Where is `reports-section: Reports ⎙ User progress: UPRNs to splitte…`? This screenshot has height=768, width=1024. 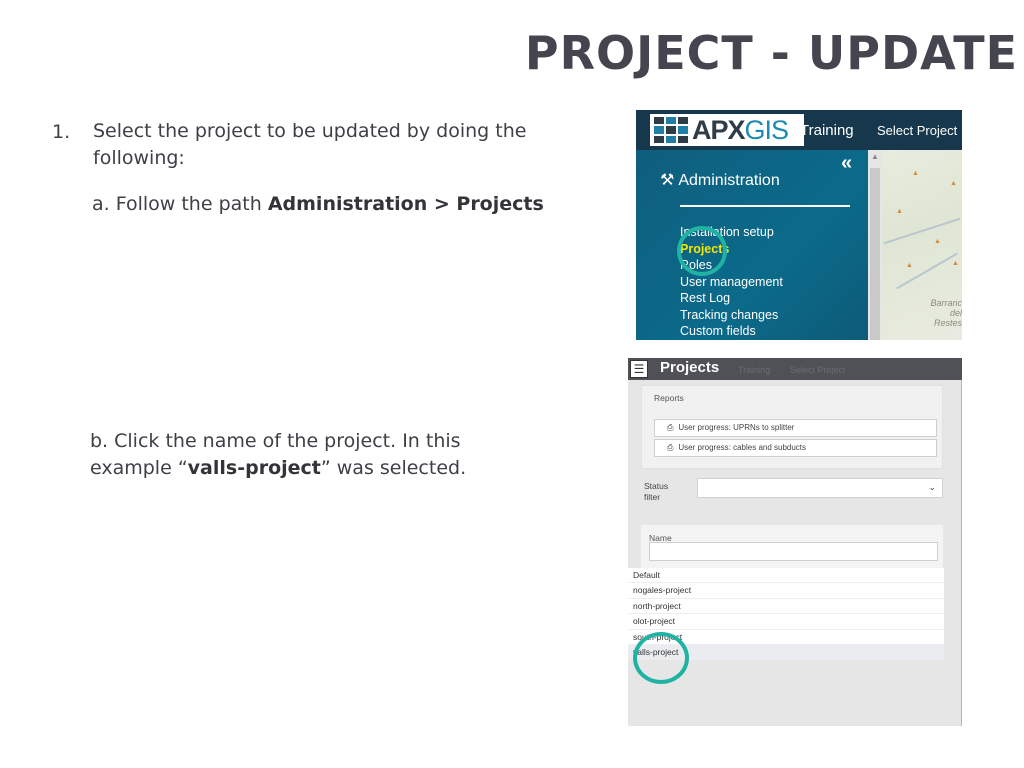
reports-section: Reports ⎙ User progress: UPRNs to splitte… is located at coordinates (792, 427).